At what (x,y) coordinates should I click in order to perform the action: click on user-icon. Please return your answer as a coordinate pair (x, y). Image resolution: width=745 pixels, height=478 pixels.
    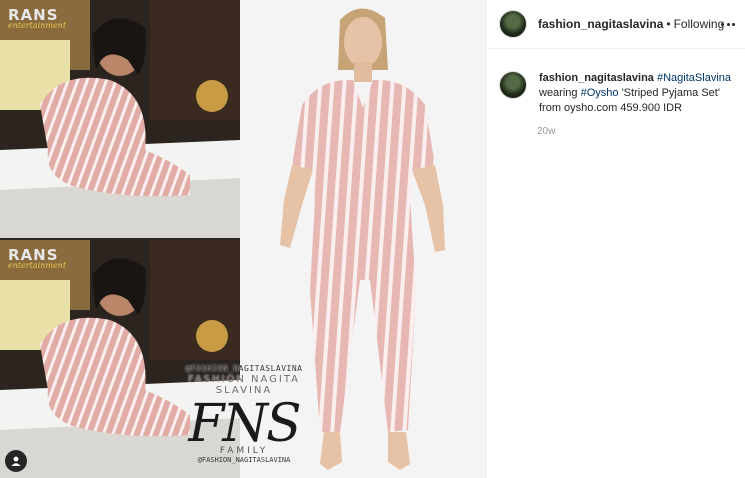
    Looking at the image, I should click on (16, 461).